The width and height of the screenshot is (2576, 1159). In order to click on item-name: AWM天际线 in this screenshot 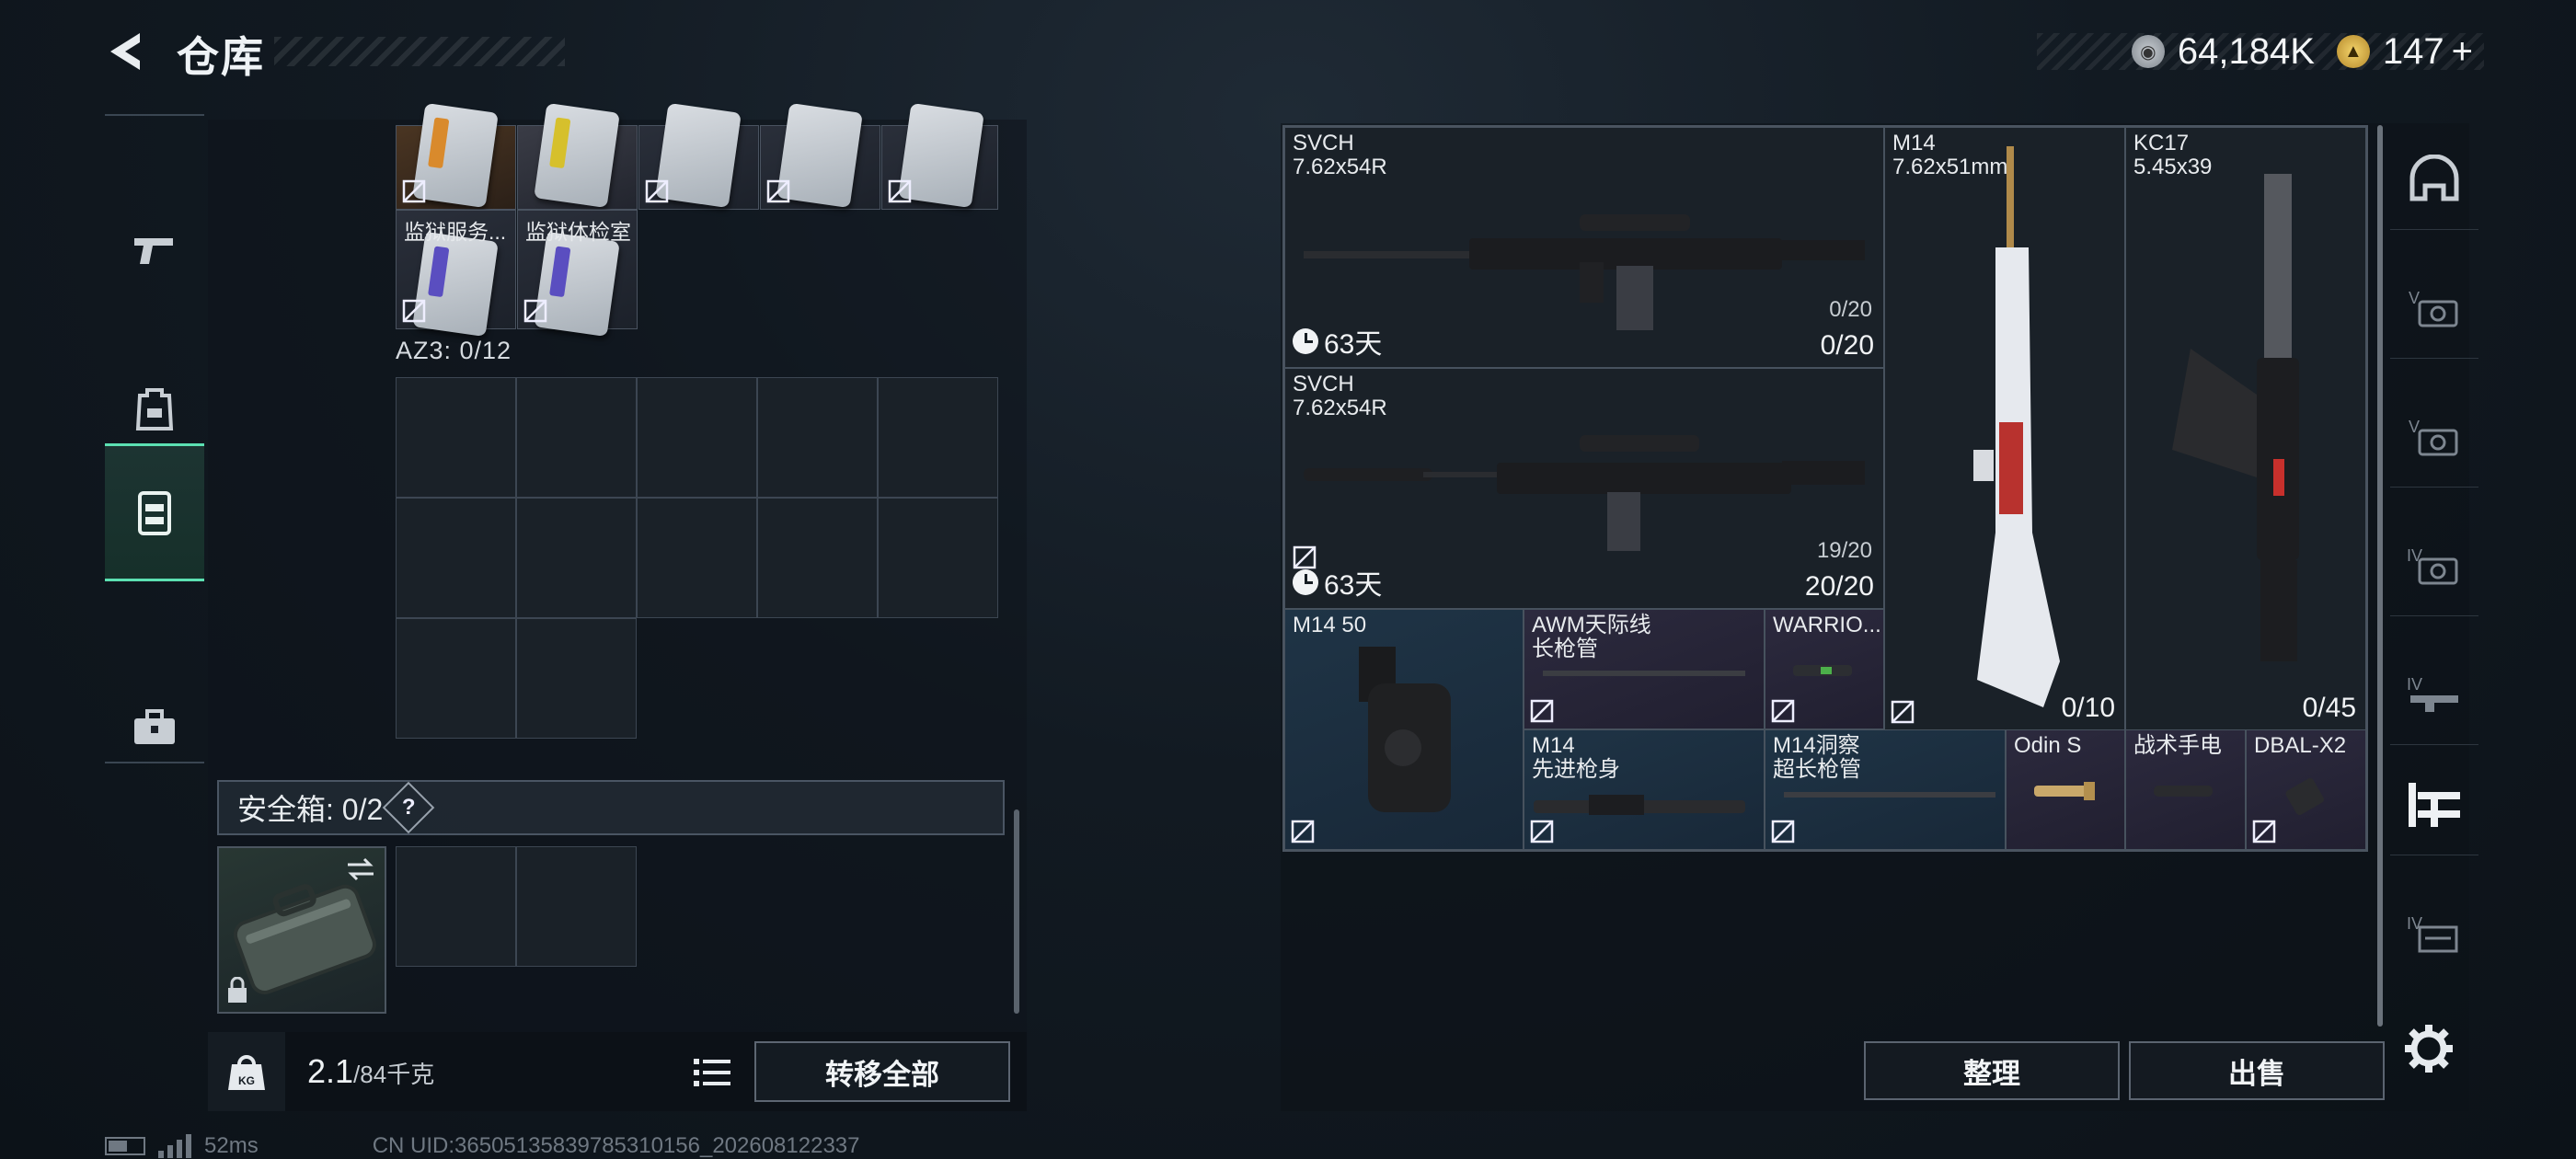, I will do `click(1591, 625)`.